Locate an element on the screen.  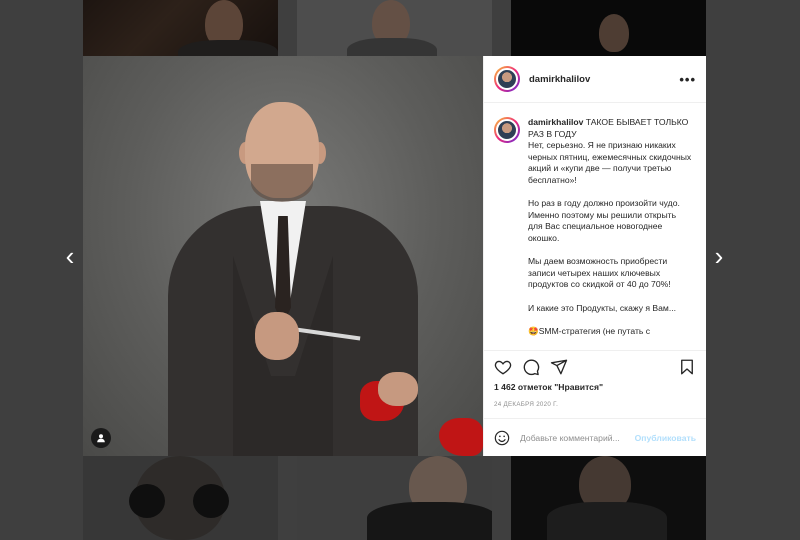
more-options-icon: ••• is located at coordinates (687, 79).